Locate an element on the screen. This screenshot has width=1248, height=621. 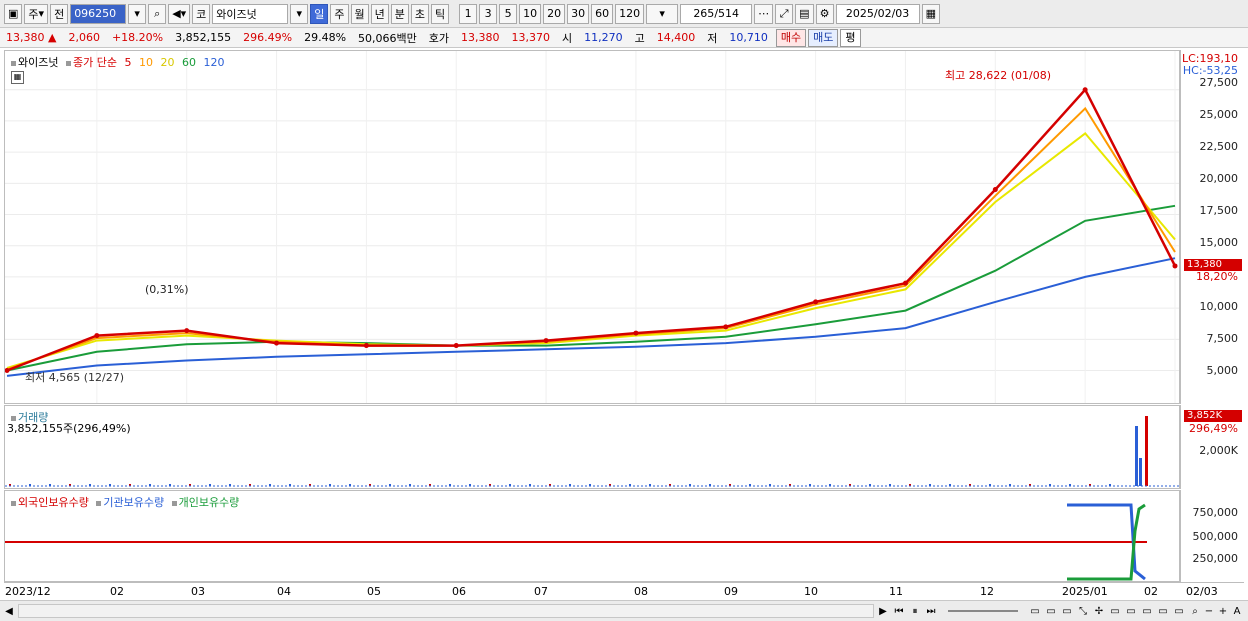
save-icon: ▤ is located at coordinates (804, 13).